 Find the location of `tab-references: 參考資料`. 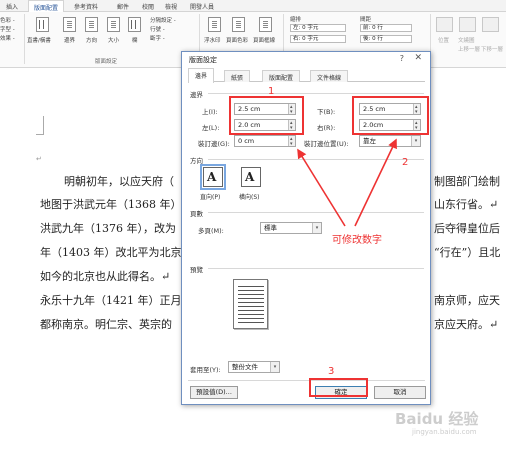

tab-references: 參考資料 is located at coordinates (86, 6).